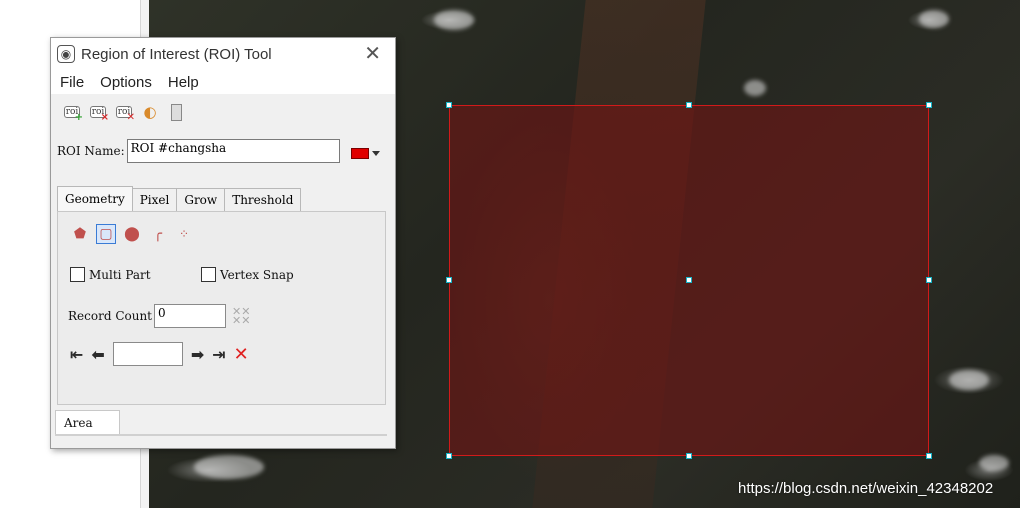 The width and height of the screenshot is (1020, 508). I want to click on tab-geometry: Geometry, so click(95, 198).